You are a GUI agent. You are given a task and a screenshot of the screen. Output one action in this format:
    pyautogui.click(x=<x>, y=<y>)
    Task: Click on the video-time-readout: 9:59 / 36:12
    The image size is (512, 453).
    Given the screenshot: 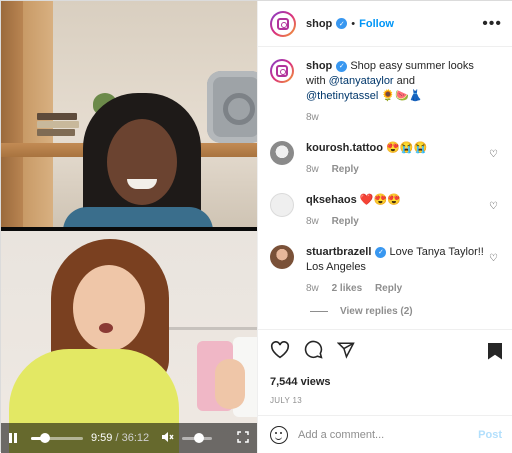 What is the action you would take?
    pyautogui.click(x=120, y=438)
    